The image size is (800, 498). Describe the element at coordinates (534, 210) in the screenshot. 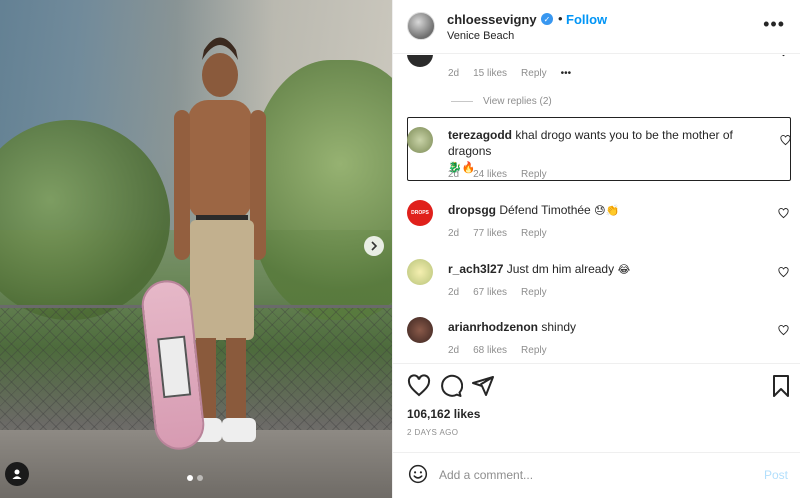

I see `comment-text: dropsgg Défend Timothée 😓👏` at that location.